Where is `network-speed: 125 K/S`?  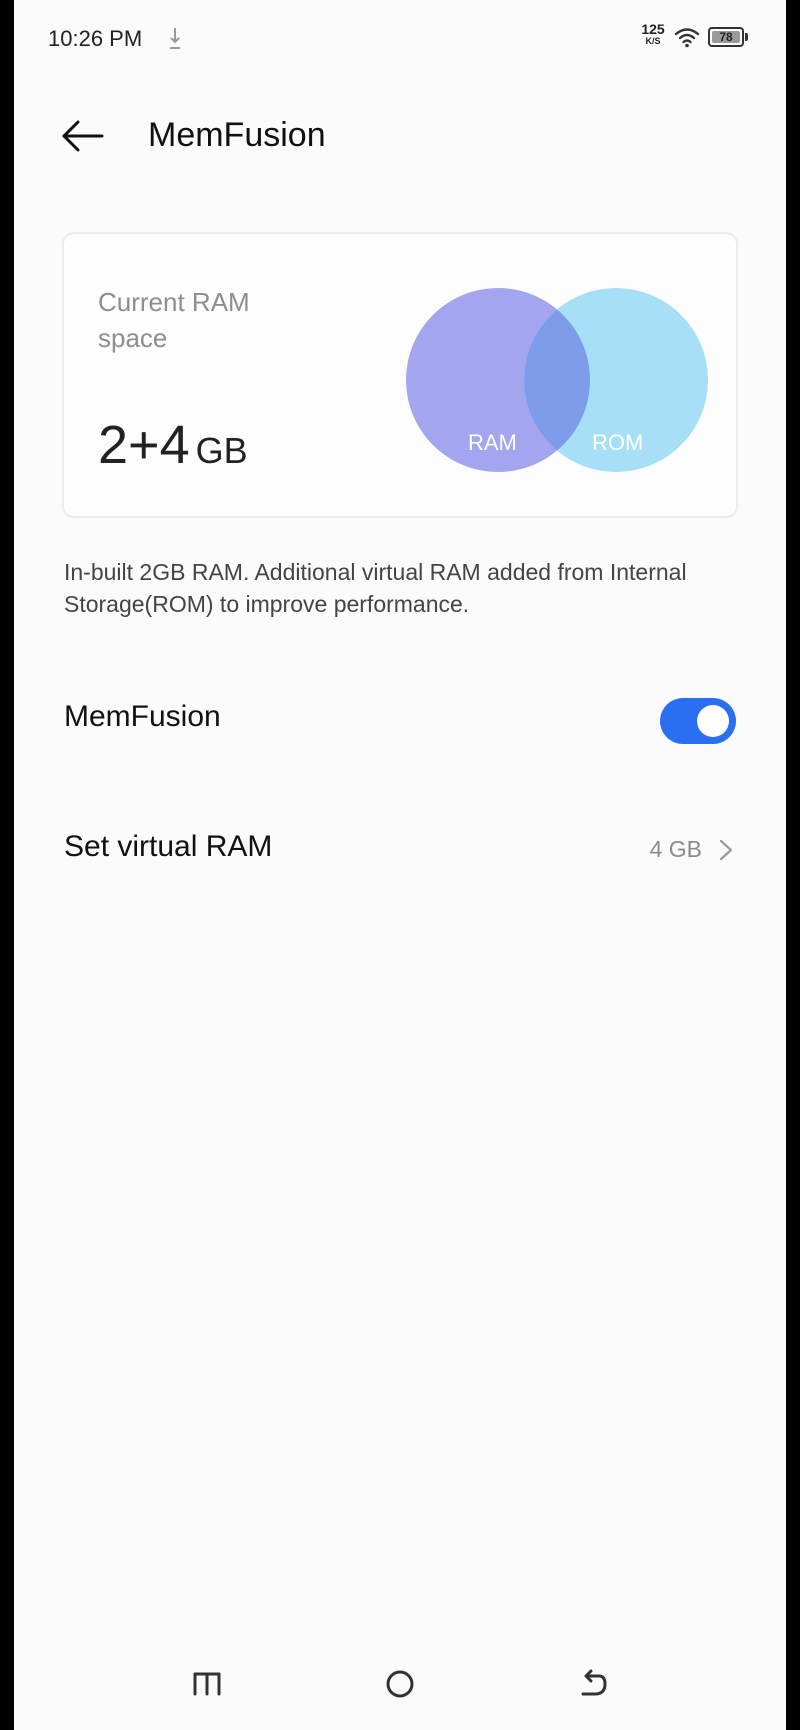 network-speed: 125 K/S is located at coordinates (653, 34).